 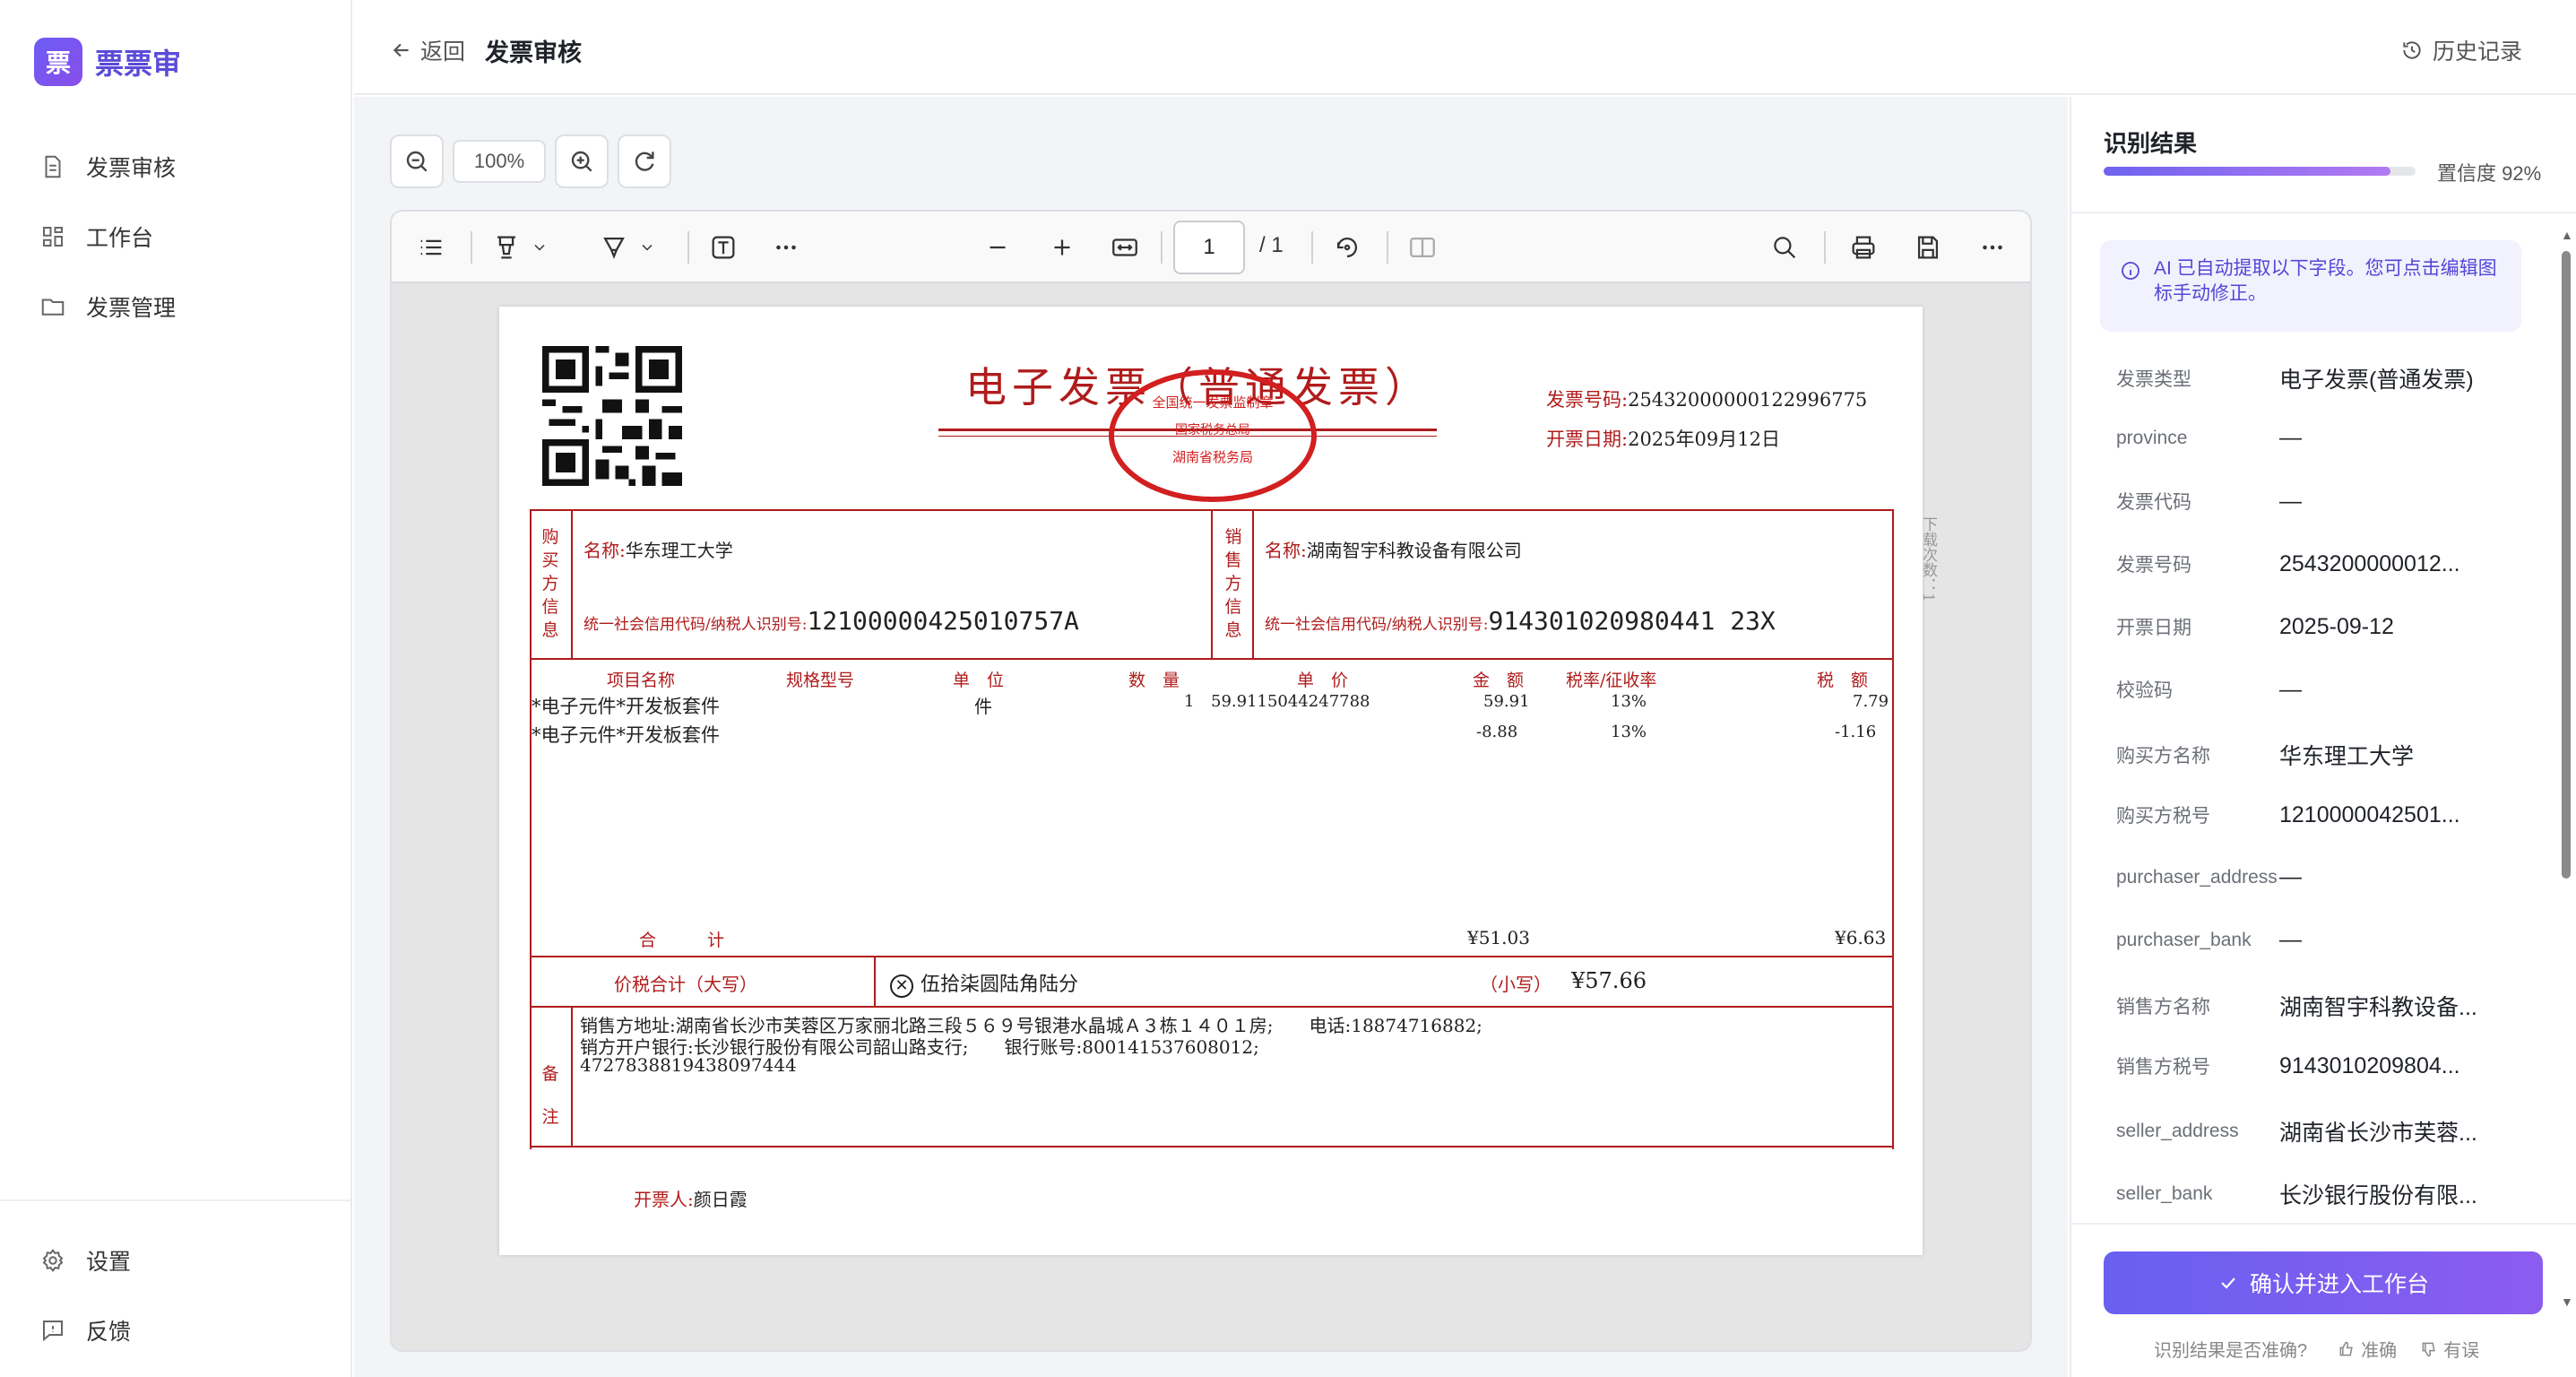 I want to click on history-button: 历史记录, so click(x=2461, y=50).